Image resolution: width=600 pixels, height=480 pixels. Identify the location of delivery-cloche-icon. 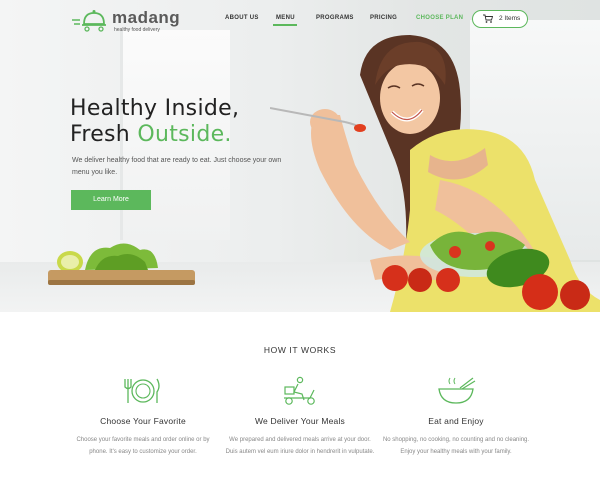
(89, 21).